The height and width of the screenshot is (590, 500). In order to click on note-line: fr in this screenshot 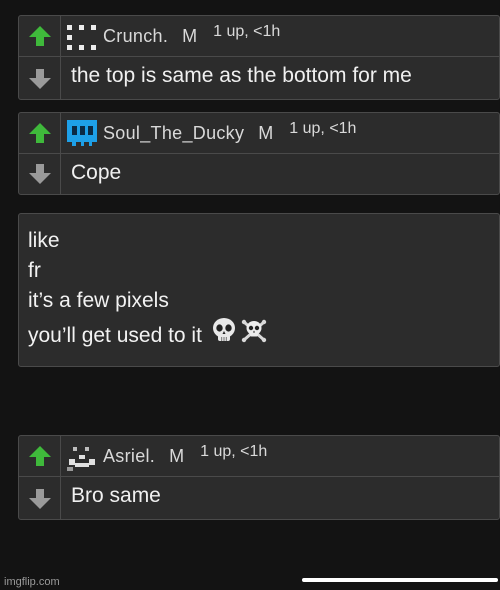, I will do `click(34, 270)`.